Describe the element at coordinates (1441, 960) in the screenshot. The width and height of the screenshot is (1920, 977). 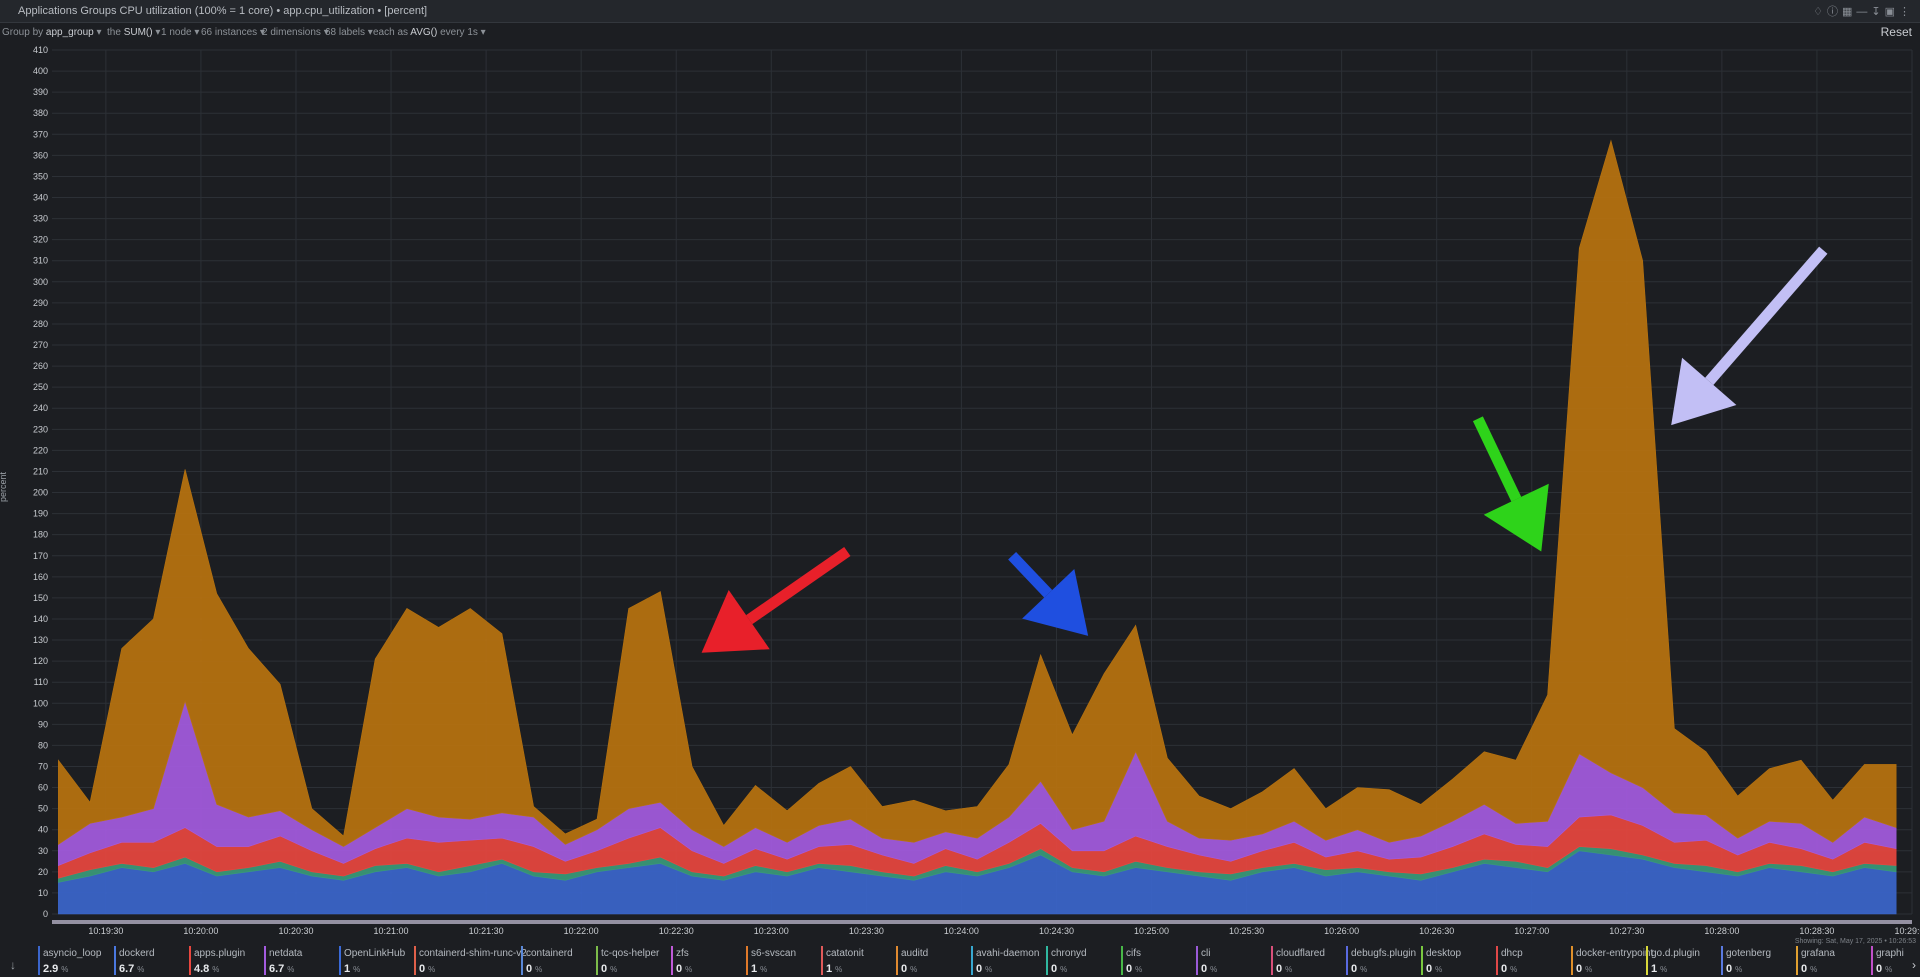
I see `legend-item: desktop 0%` at that location.